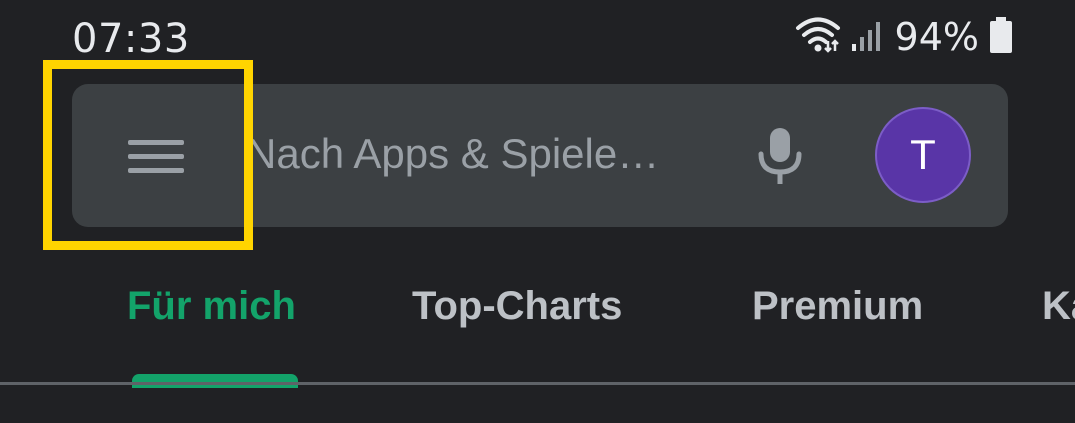 This screenshot has height=423, width=1075. Describe the element at coordinates (131, 39) in the screenshot. I see `status-time: 07:33` at that location.